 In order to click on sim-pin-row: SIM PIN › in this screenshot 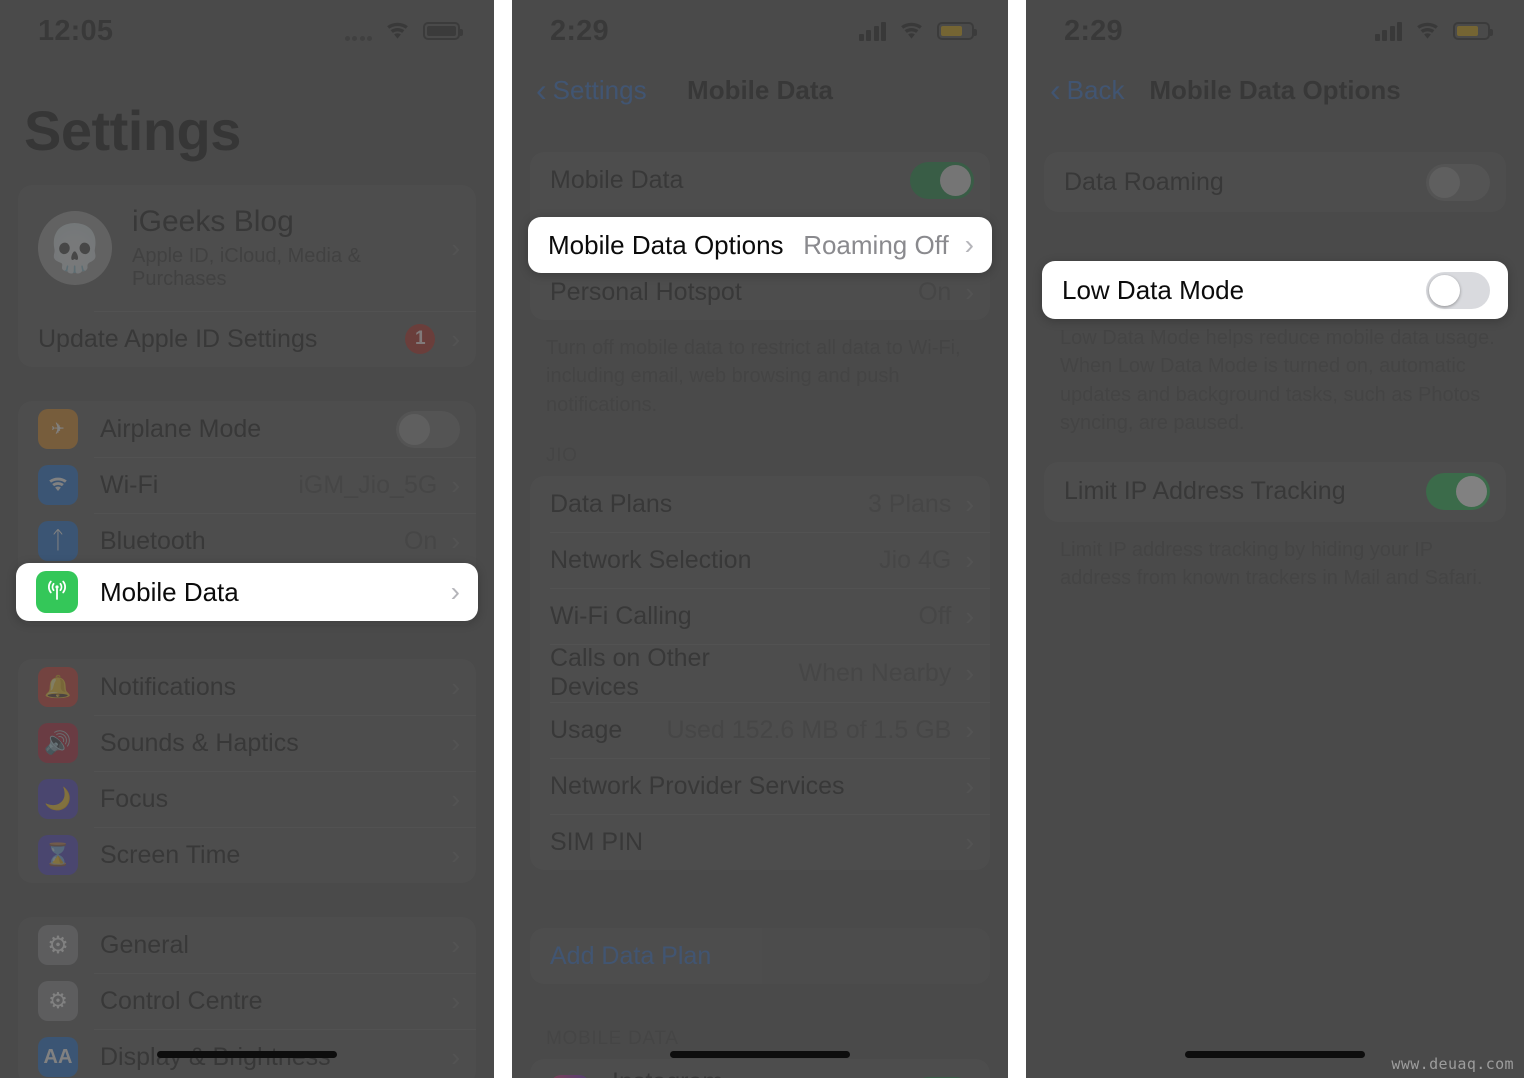, I will do `click(760, 842)`.